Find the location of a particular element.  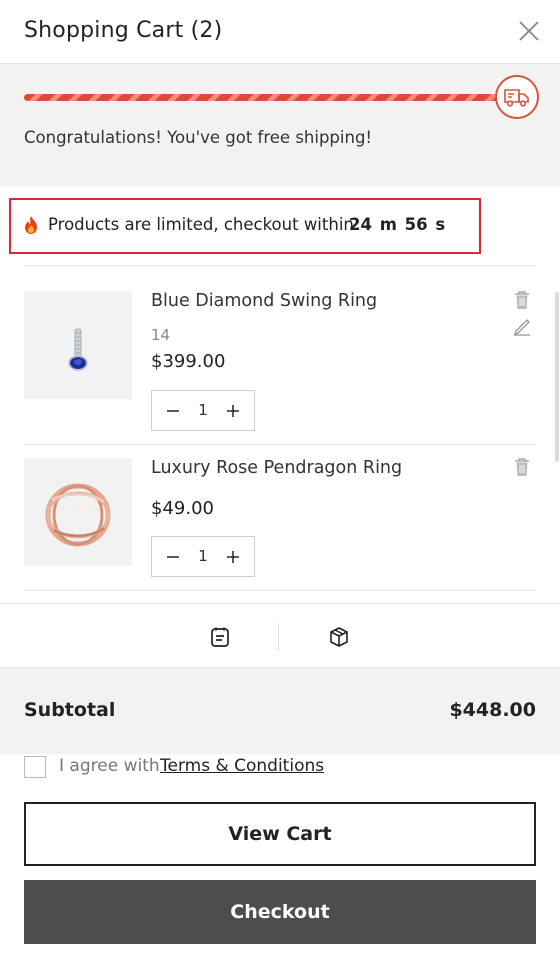

subtotal-value: $448.00 is located at coordinates (492, 710).